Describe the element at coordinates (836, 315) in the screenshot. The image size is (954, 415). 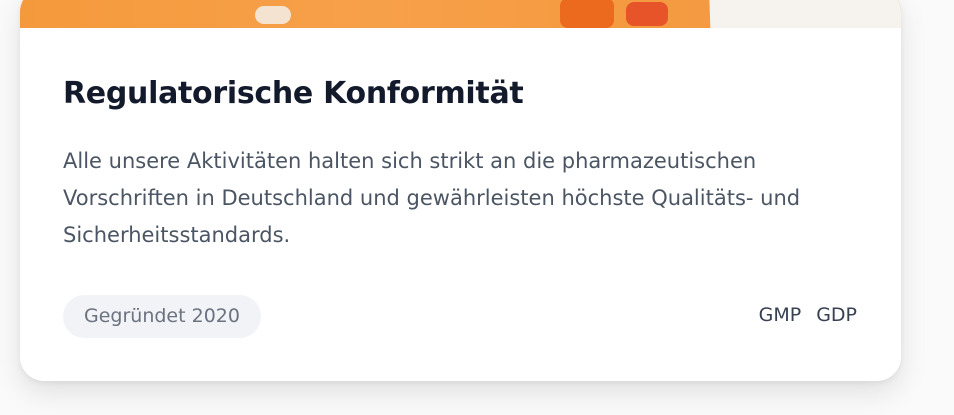
I see `certification-gdp: GDP` at that location.